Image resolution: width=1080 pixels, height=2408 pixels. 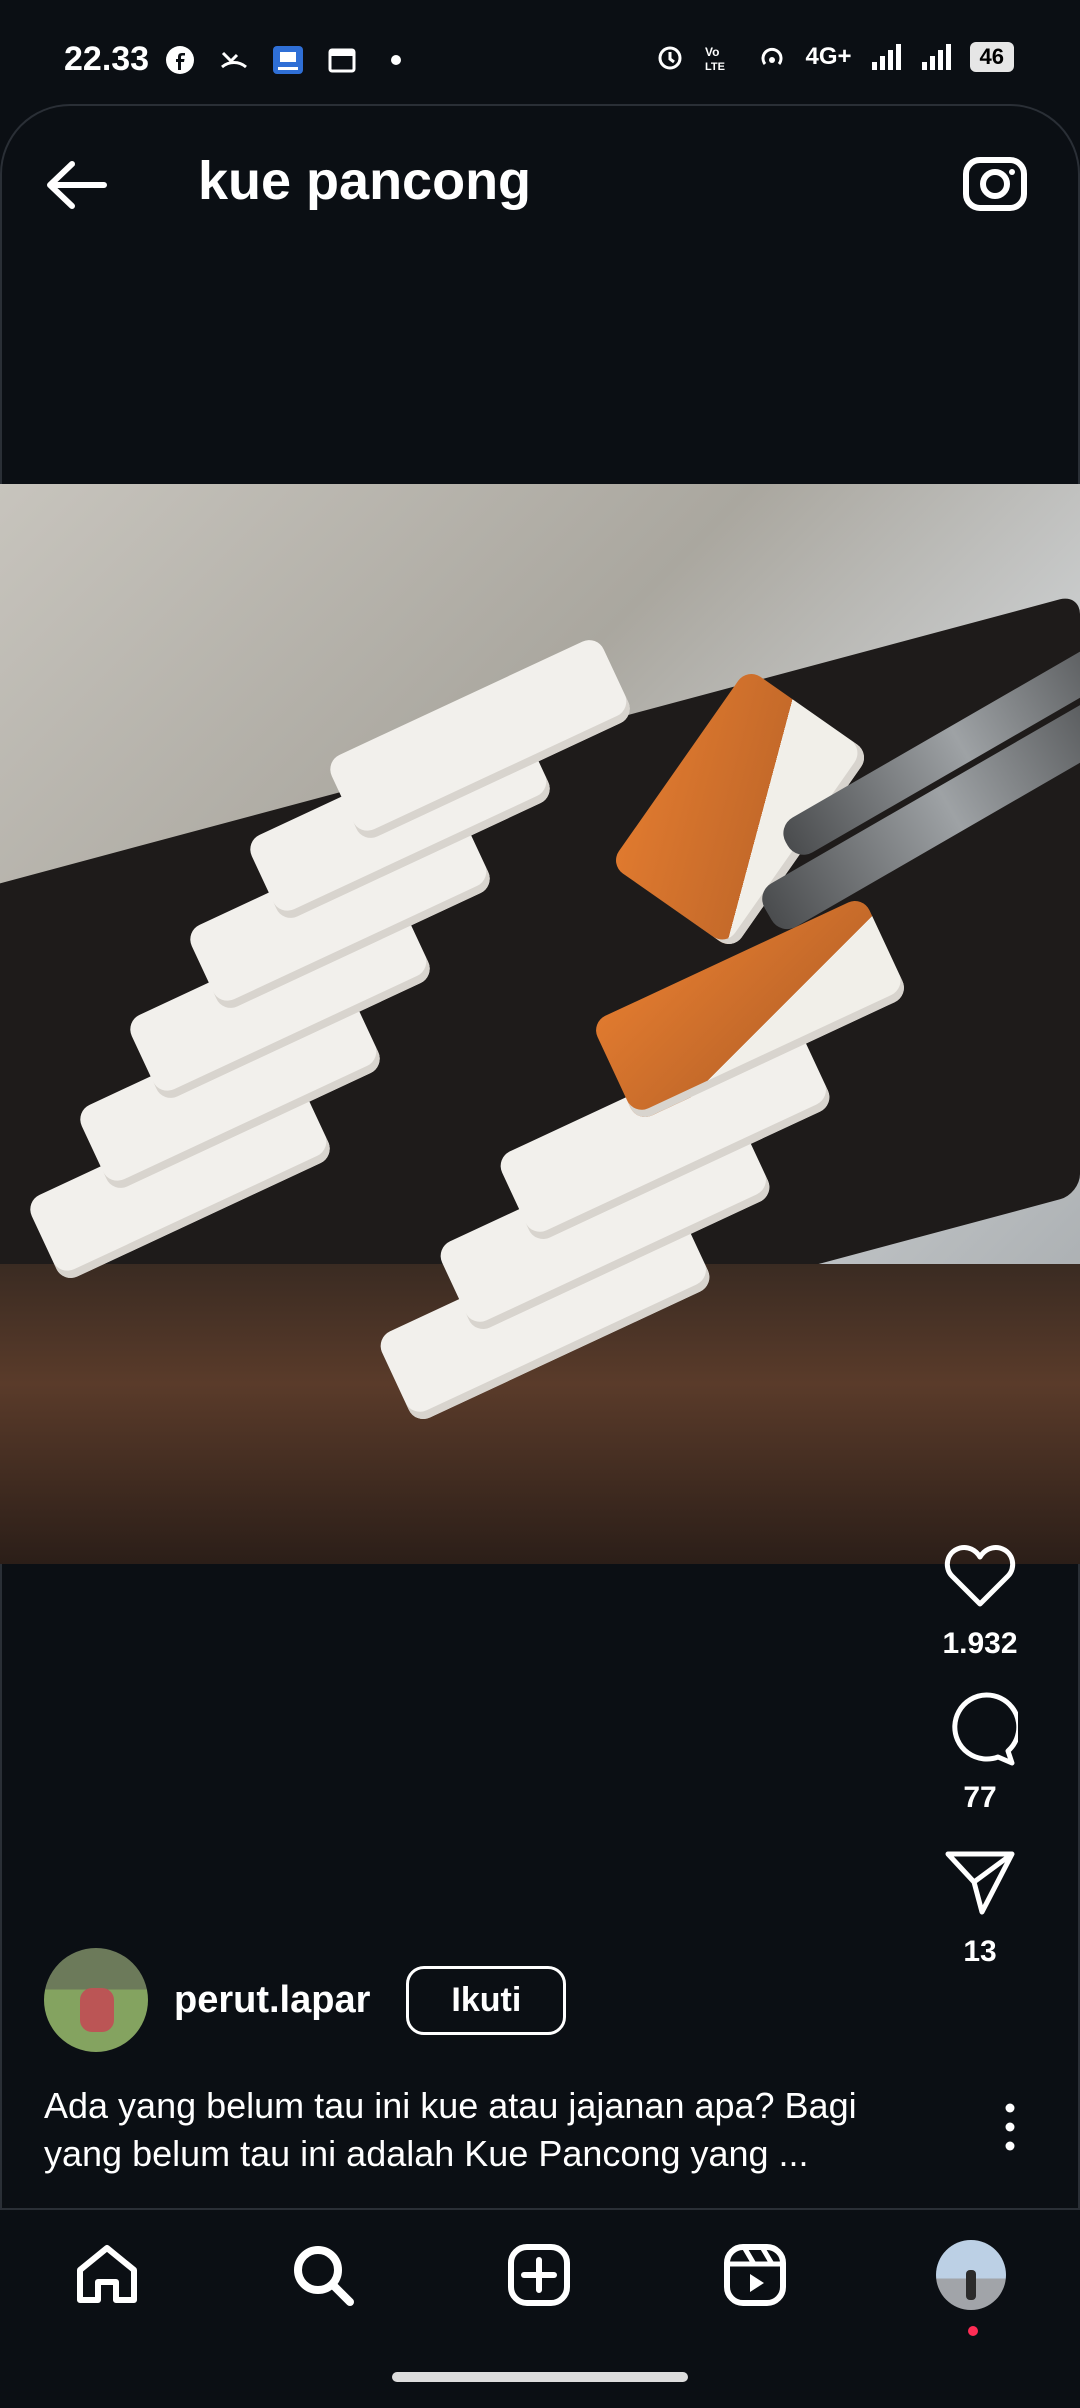 What do you see at coordinates (670, 58) in the screenshot?
I see `alarm-icon` at bounding box center [670, 58].